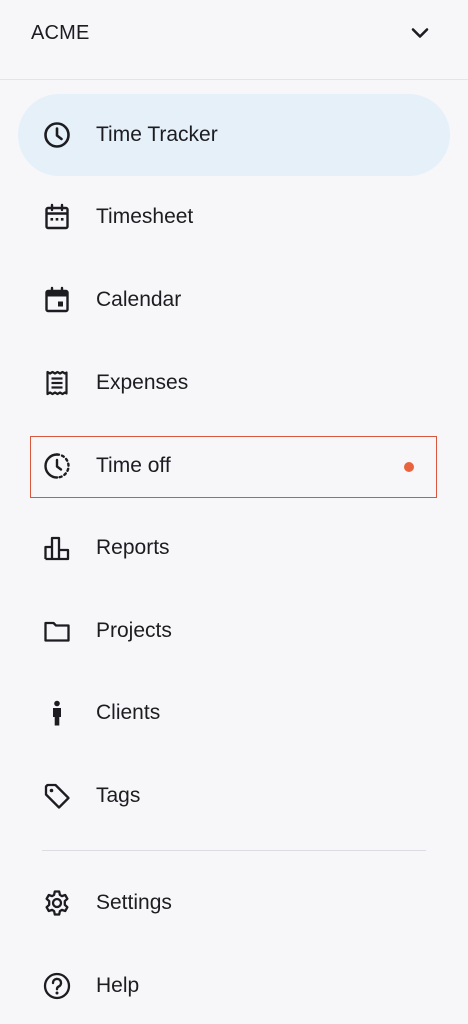 The height and width of the screenshot is (1024, 468). What do you see at coordinates (118, 985) in the screenshot?
I see `nav-item-label: Help` at bounding box center [118, 985].